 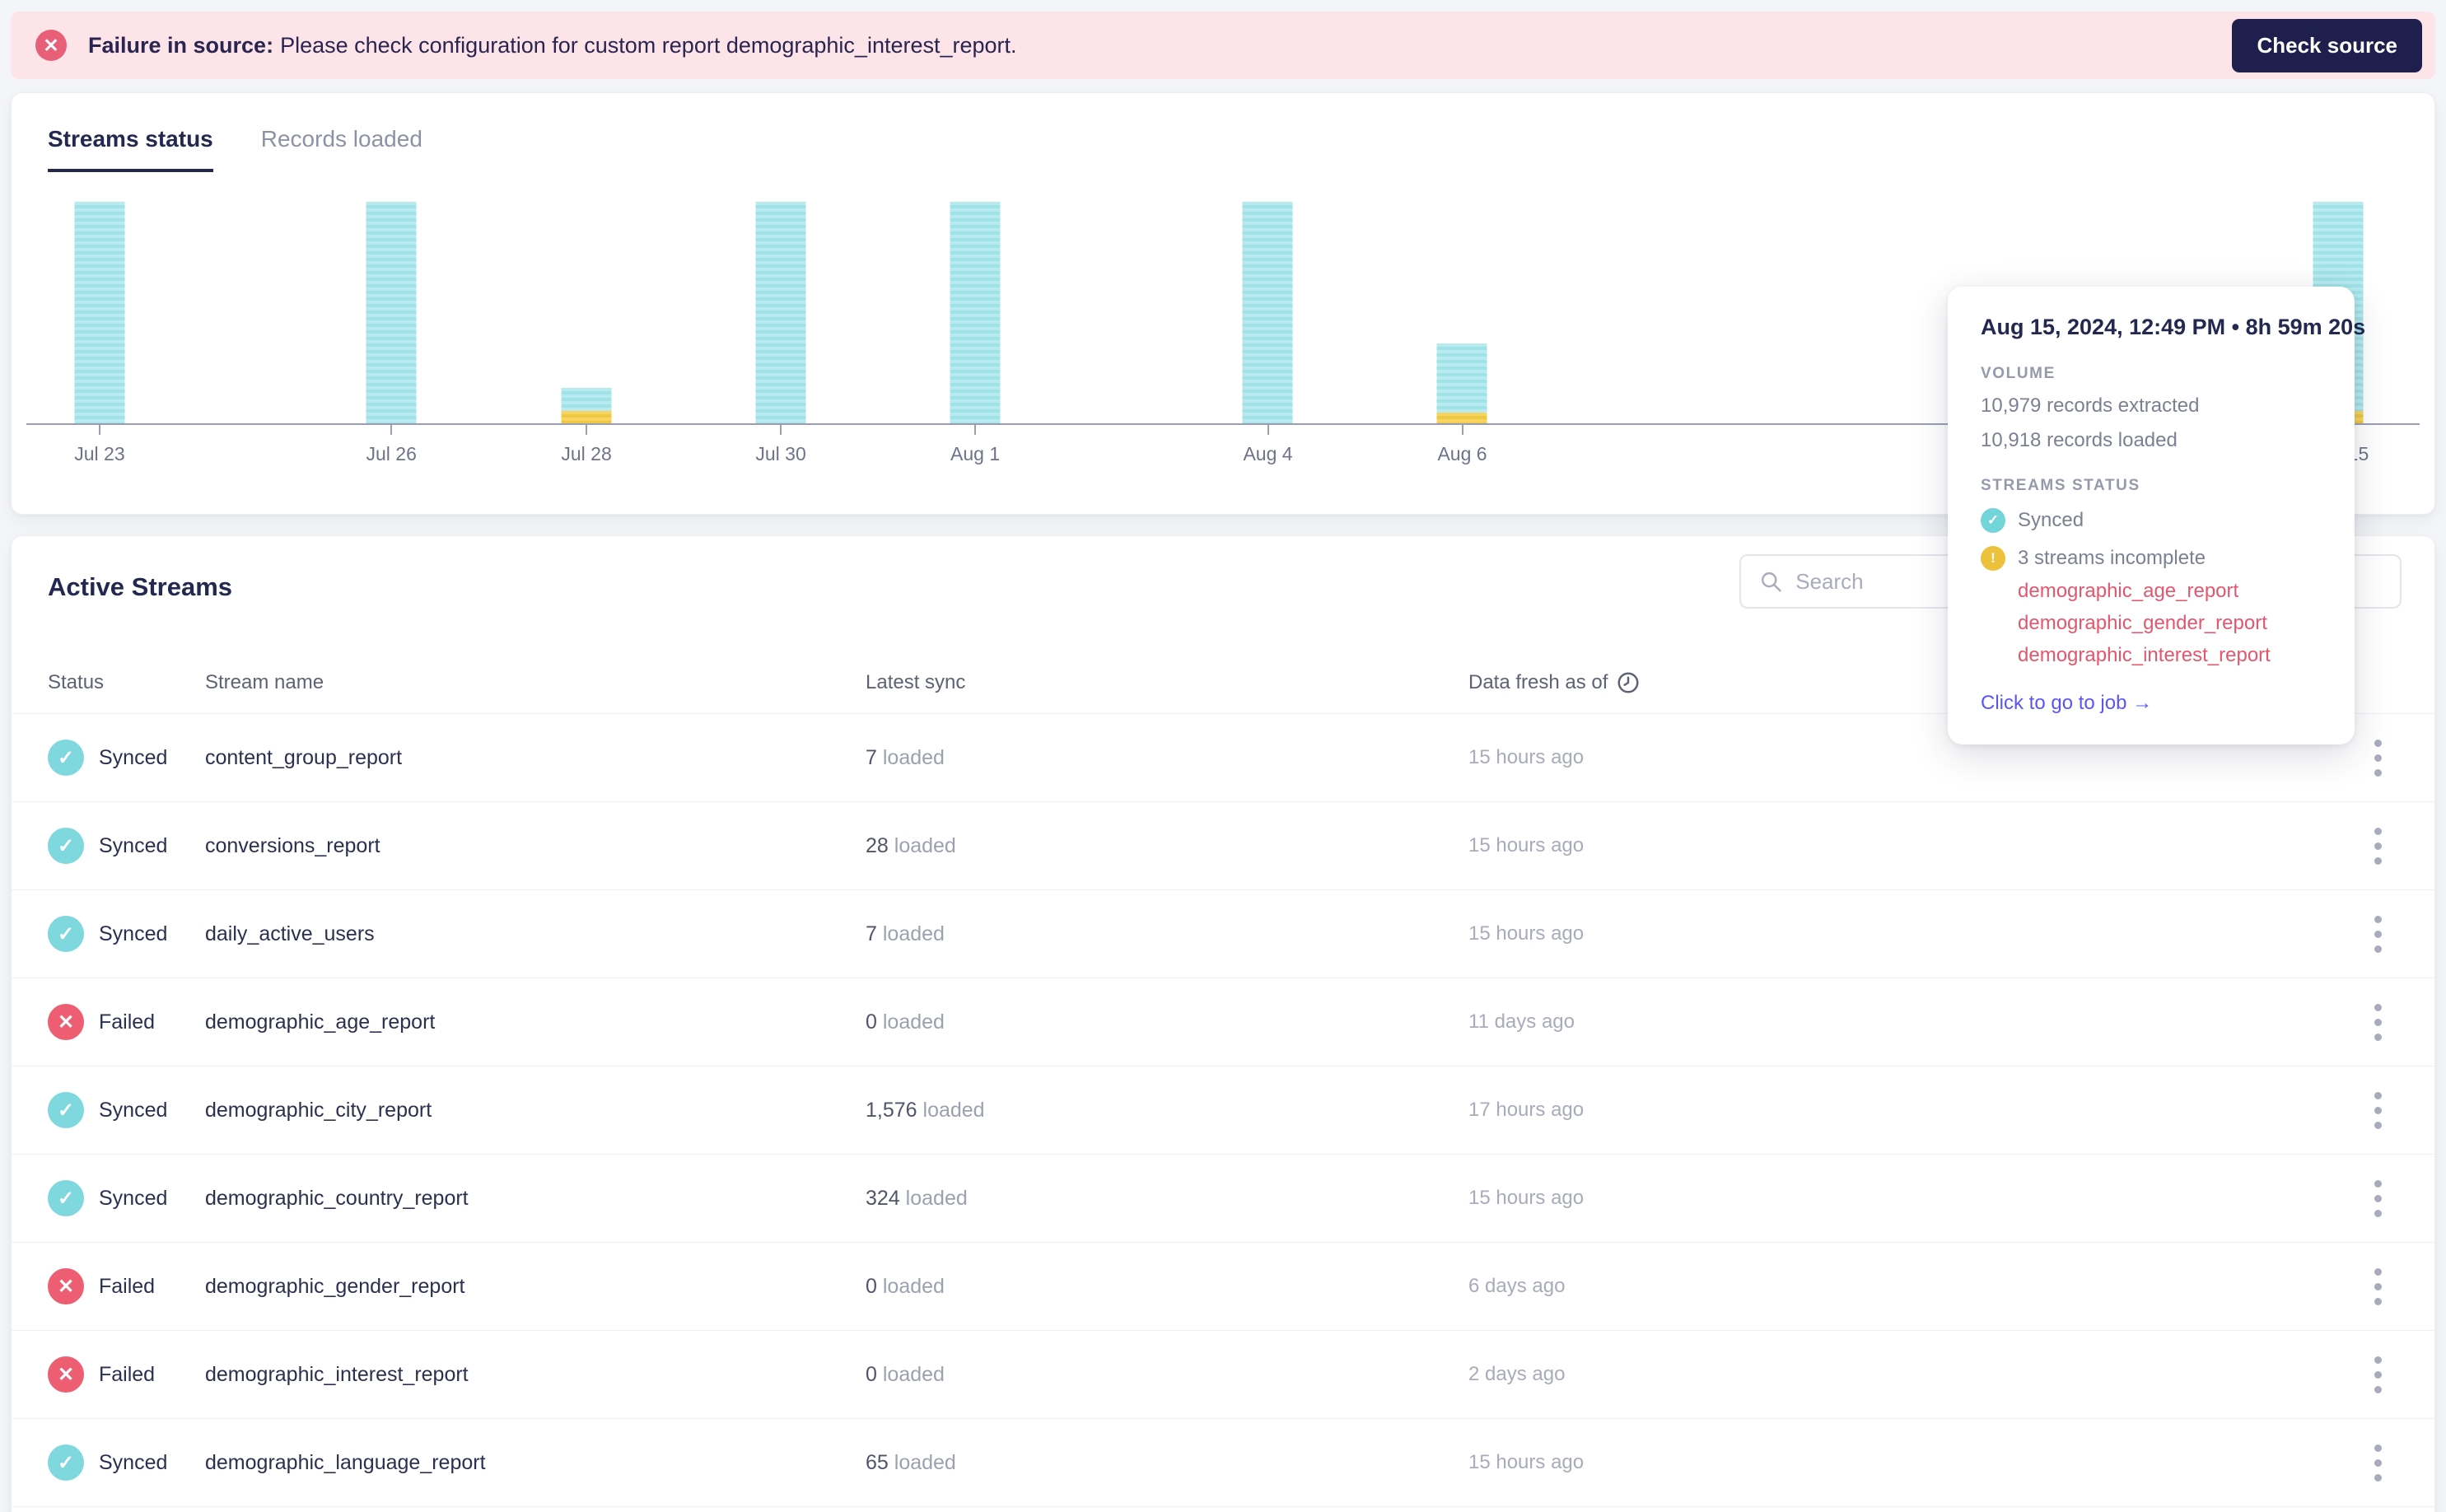 I want to click on bar-incomplete-segment, so click(x=1461, y=418).